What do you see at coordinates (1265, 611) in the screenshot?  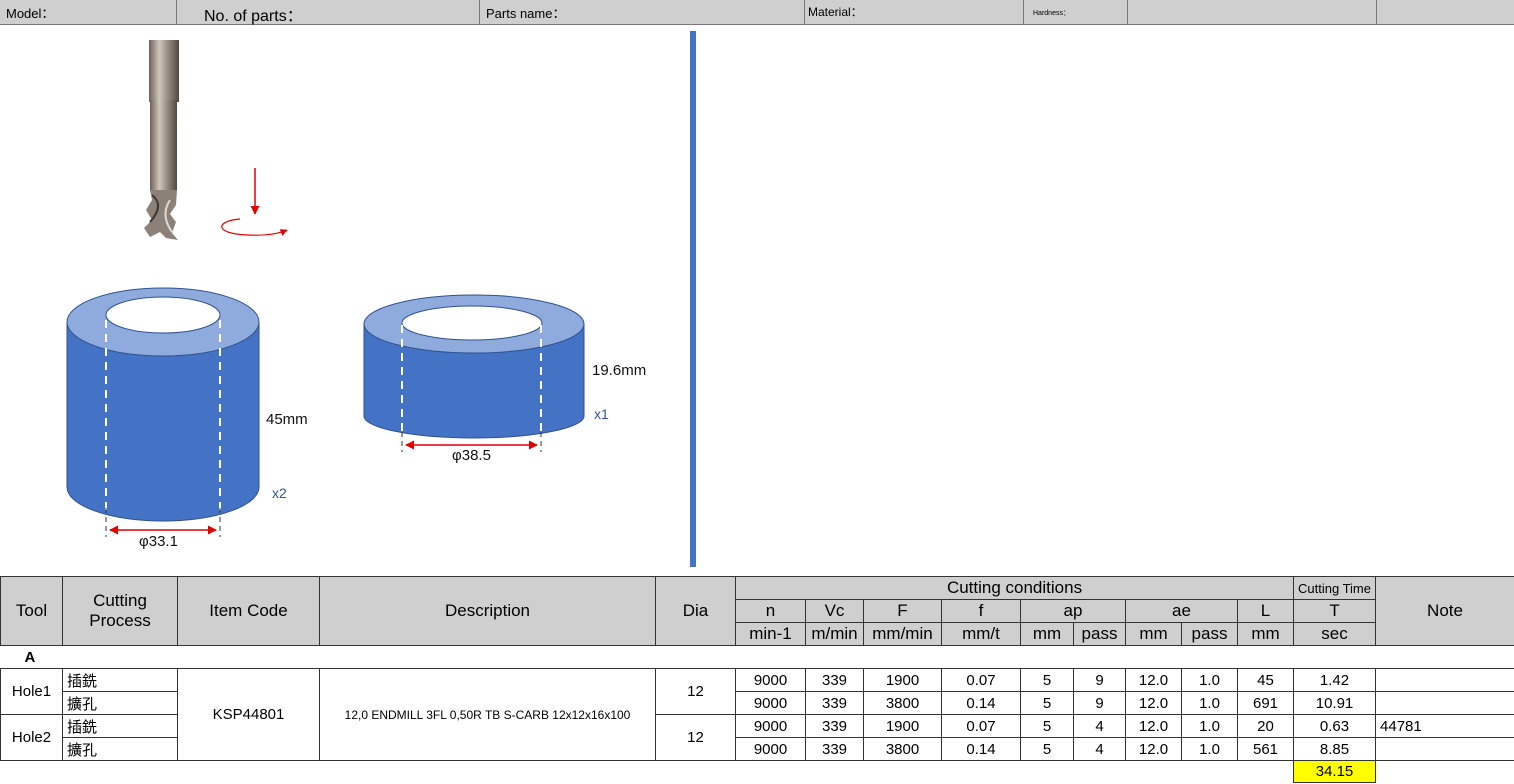 I see `L-header: L` at bounding box center [1265, 611].